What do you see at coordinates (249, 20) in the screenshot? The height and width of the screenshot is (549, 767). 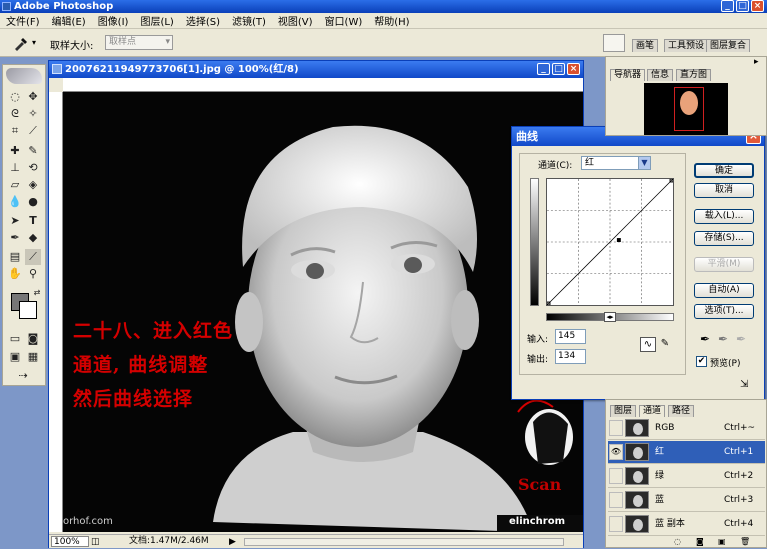 I see `menu-filter: 滤镜(T)` at bounding box center [249, 20].